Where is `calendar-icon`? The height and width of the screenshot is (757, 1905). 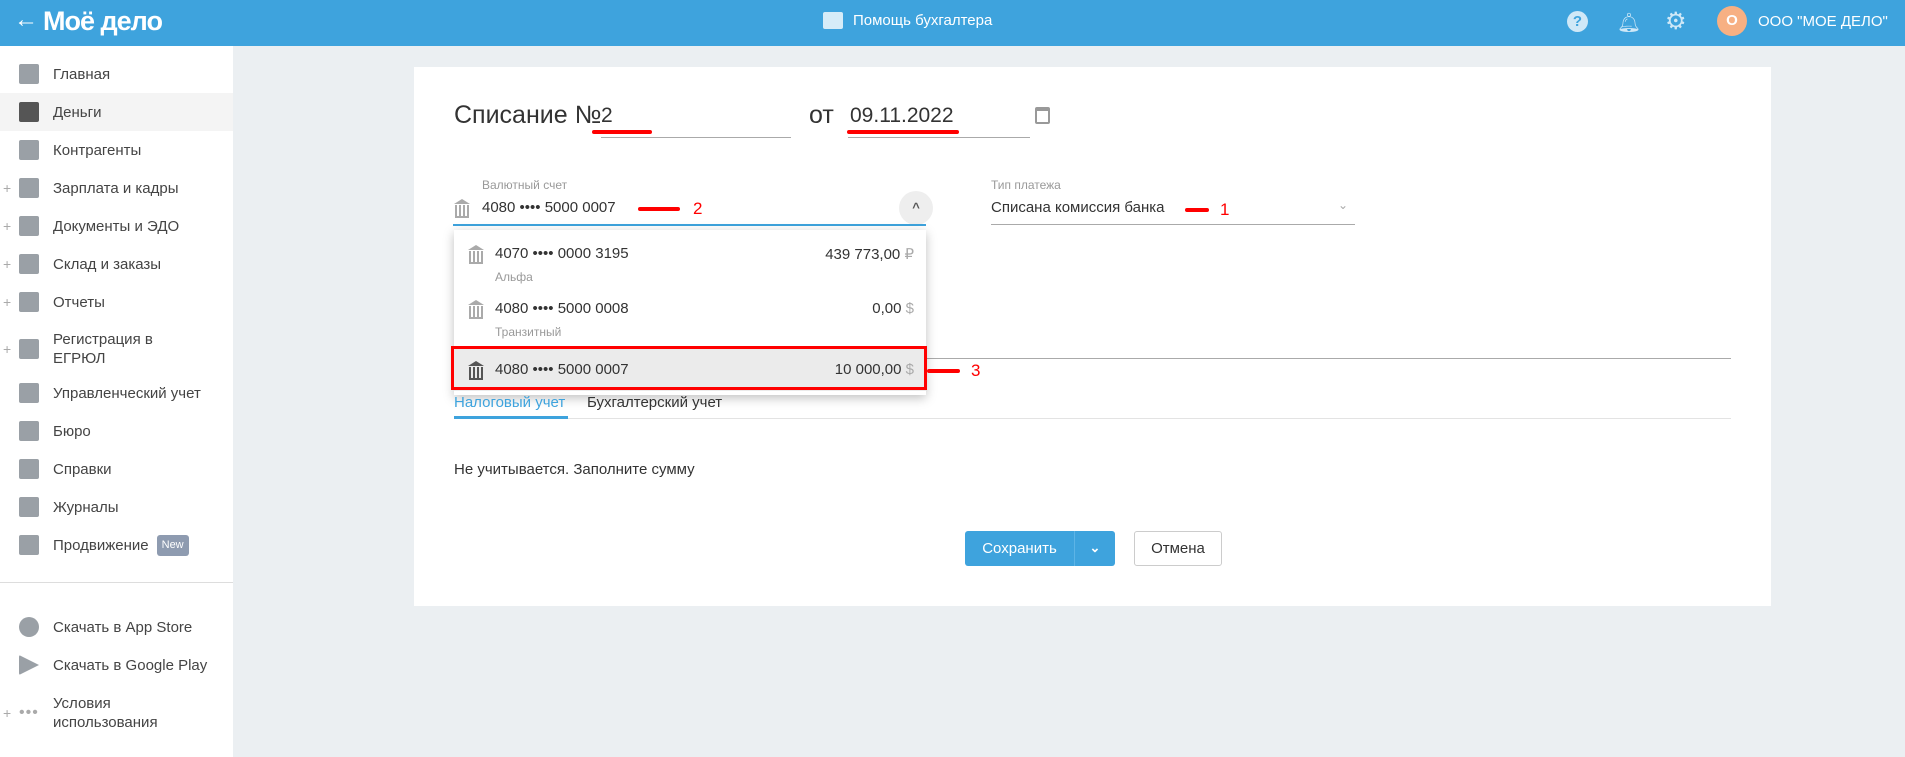
calendar-icon is located at coordinates (1042, 115).